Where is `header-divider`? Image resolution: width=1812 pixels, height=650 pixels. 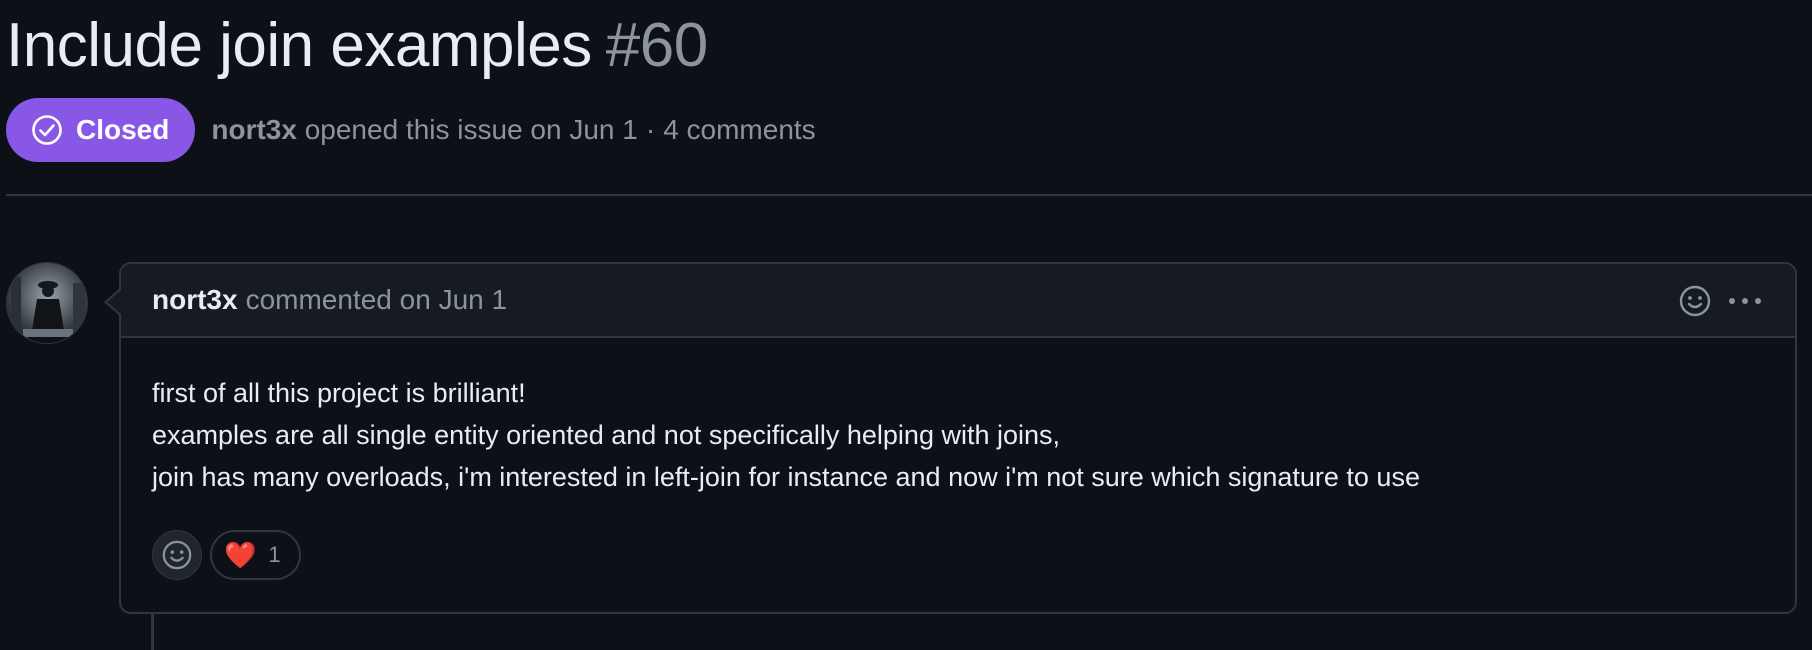 header-divider is located at coordinates (909, 195).